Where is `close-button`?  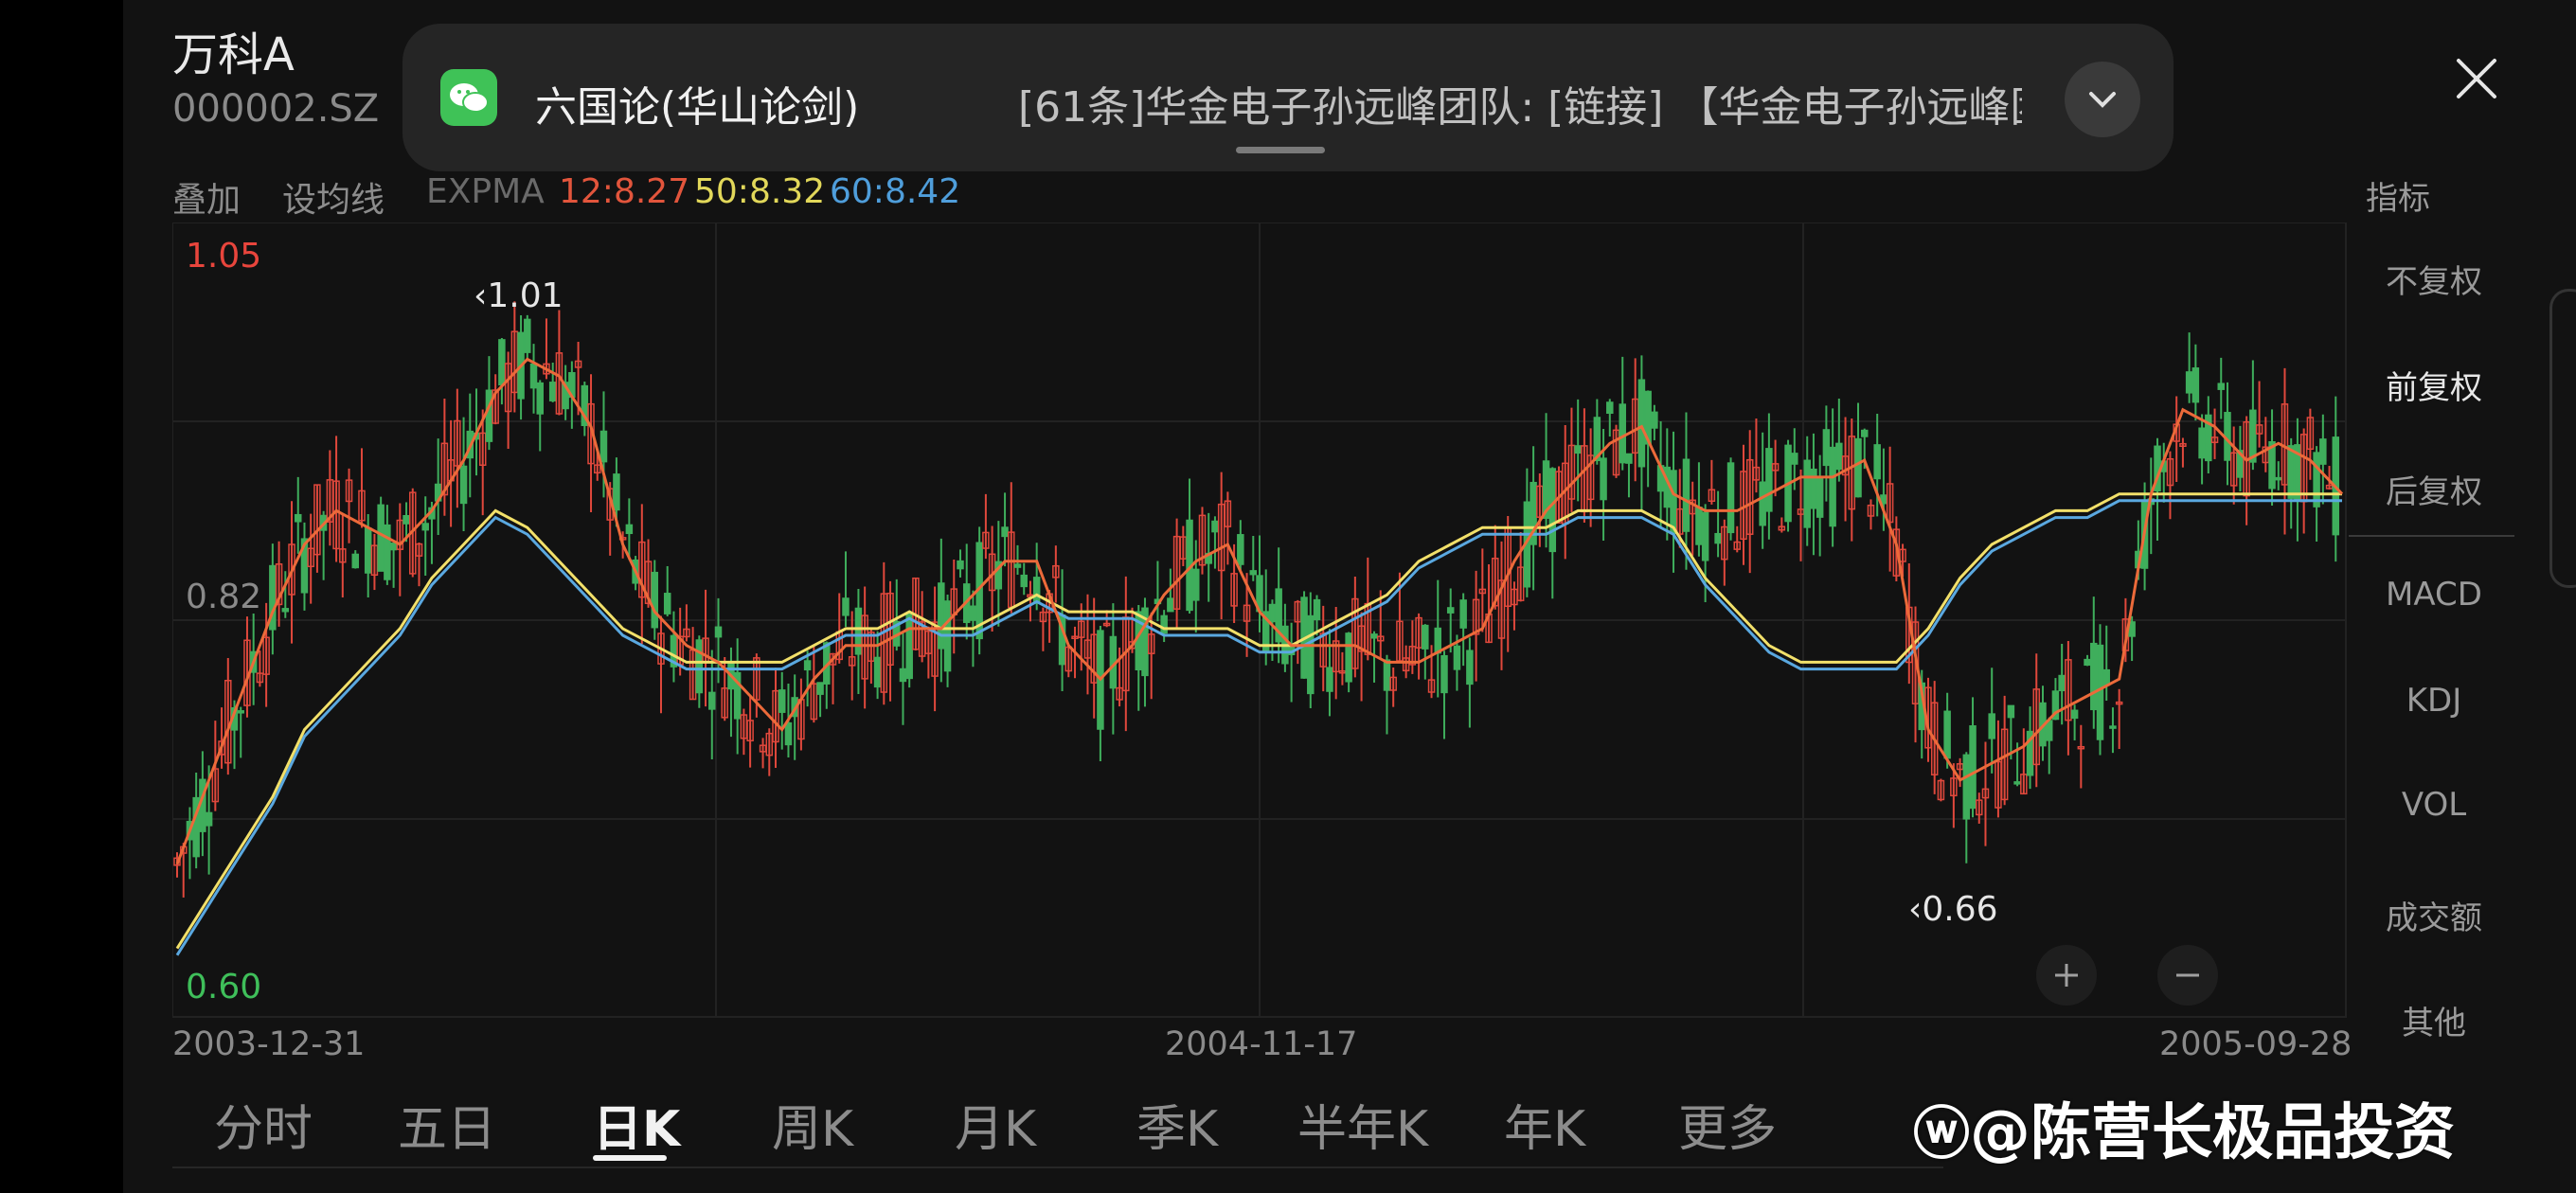 close-button is located at coordinates (2476, 78).